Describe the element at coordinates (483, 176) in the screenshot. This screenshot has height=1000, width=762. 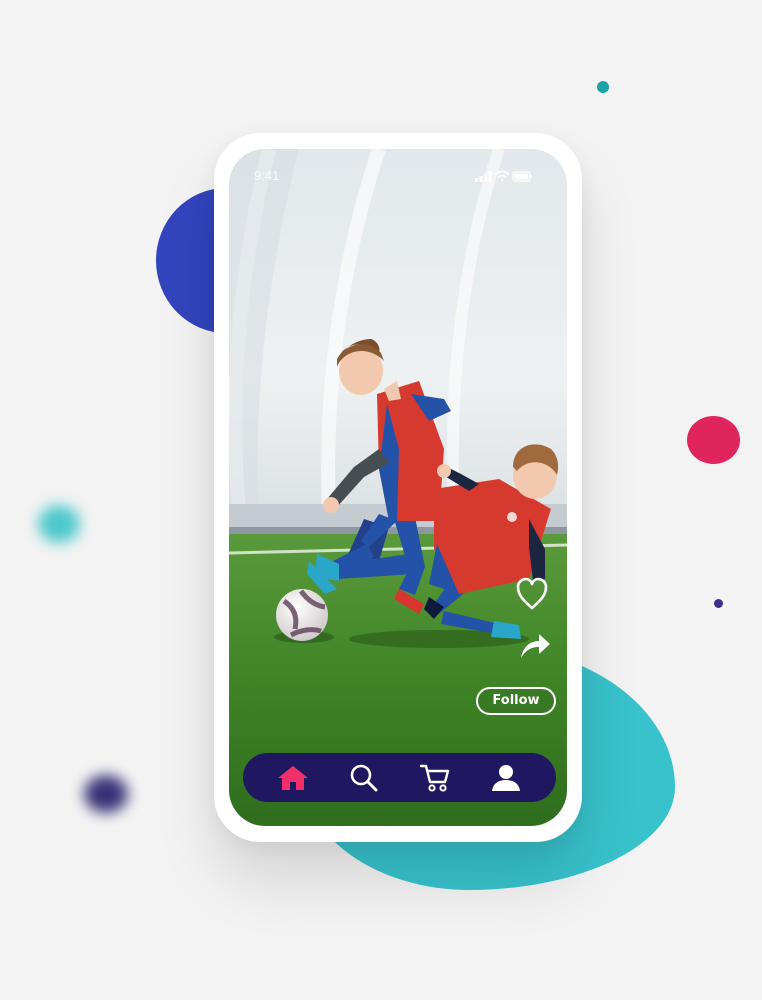
I see `signal-icon` at that location.